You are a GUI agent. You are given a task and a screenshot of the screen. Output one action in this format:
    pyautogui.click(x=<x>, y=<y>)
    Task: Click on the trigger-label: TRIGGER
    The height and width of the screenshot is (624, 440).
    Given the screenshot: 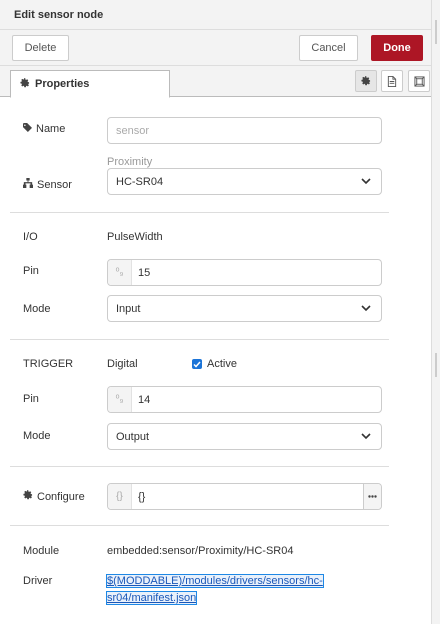 What is the action you would take?
    pyautogui.click(x=48, y=364)
    